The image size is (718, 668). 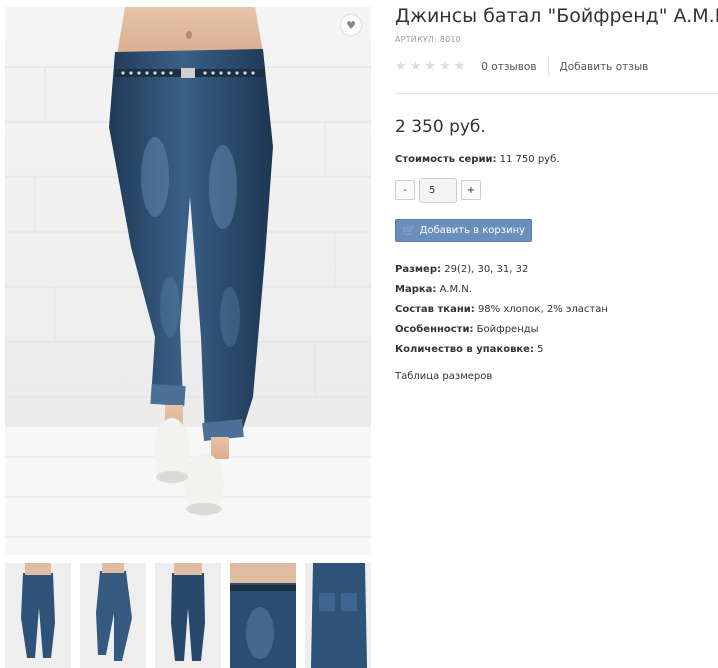 I want to click on spec-pack-quantity: Количество в упаковке: 5, so click(x=501, y=353).